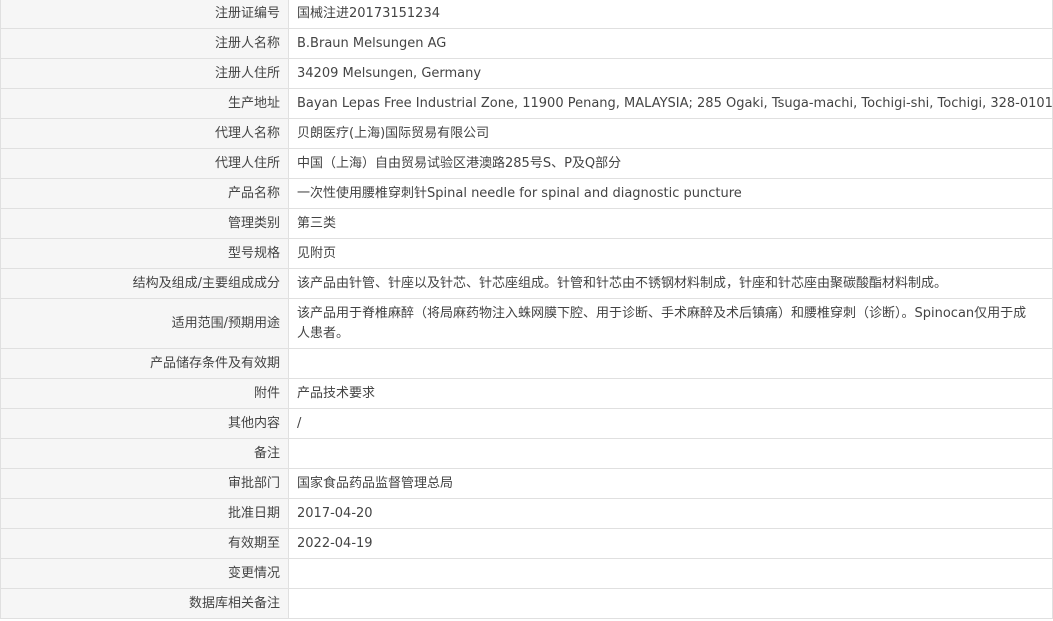 Image resolution: width=1053 pixels, height=621 pixels. Describe the element at coordinates (144, 43) in the screenshot. I see `field-label: 注册人名称` at that location.